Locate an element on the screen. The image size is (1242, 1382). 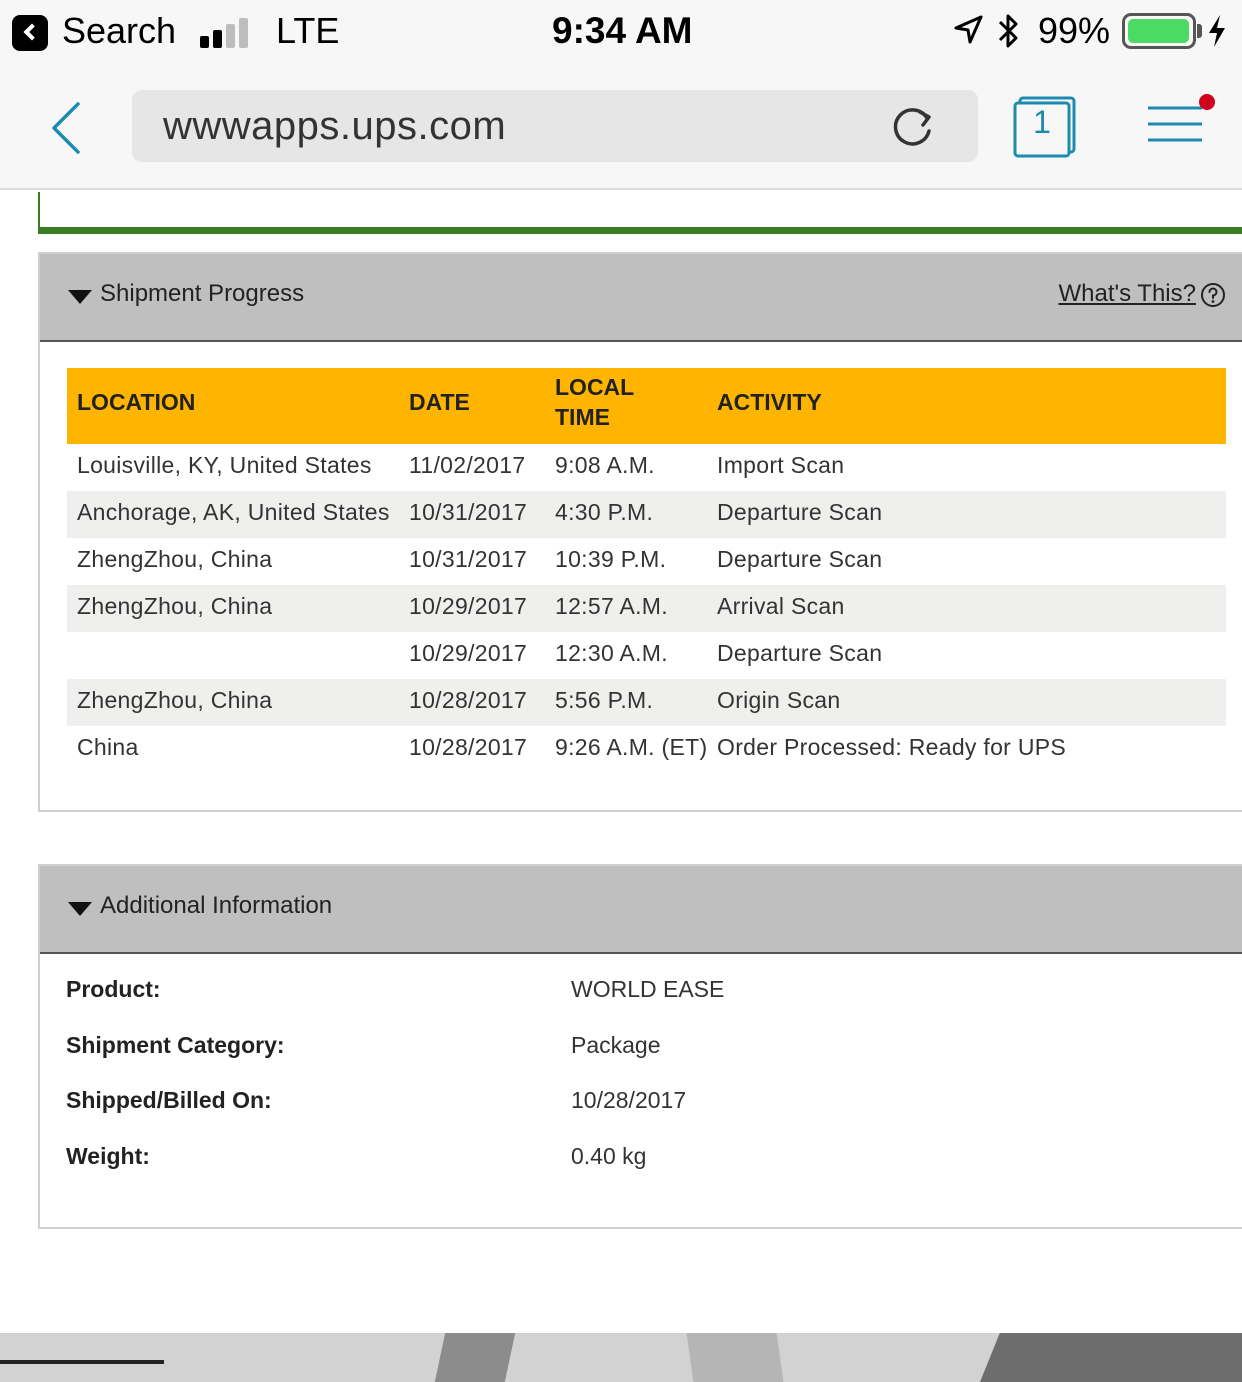
cell-activity: Import Scan is located at coordinates (781, 465).